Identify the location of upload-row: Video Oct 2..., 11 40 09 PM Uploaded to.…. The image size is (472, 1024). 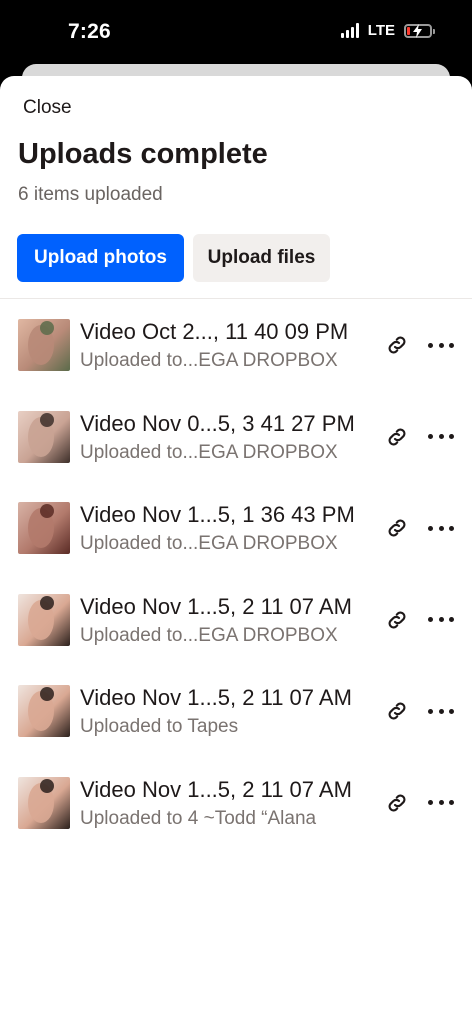
(236, 363).